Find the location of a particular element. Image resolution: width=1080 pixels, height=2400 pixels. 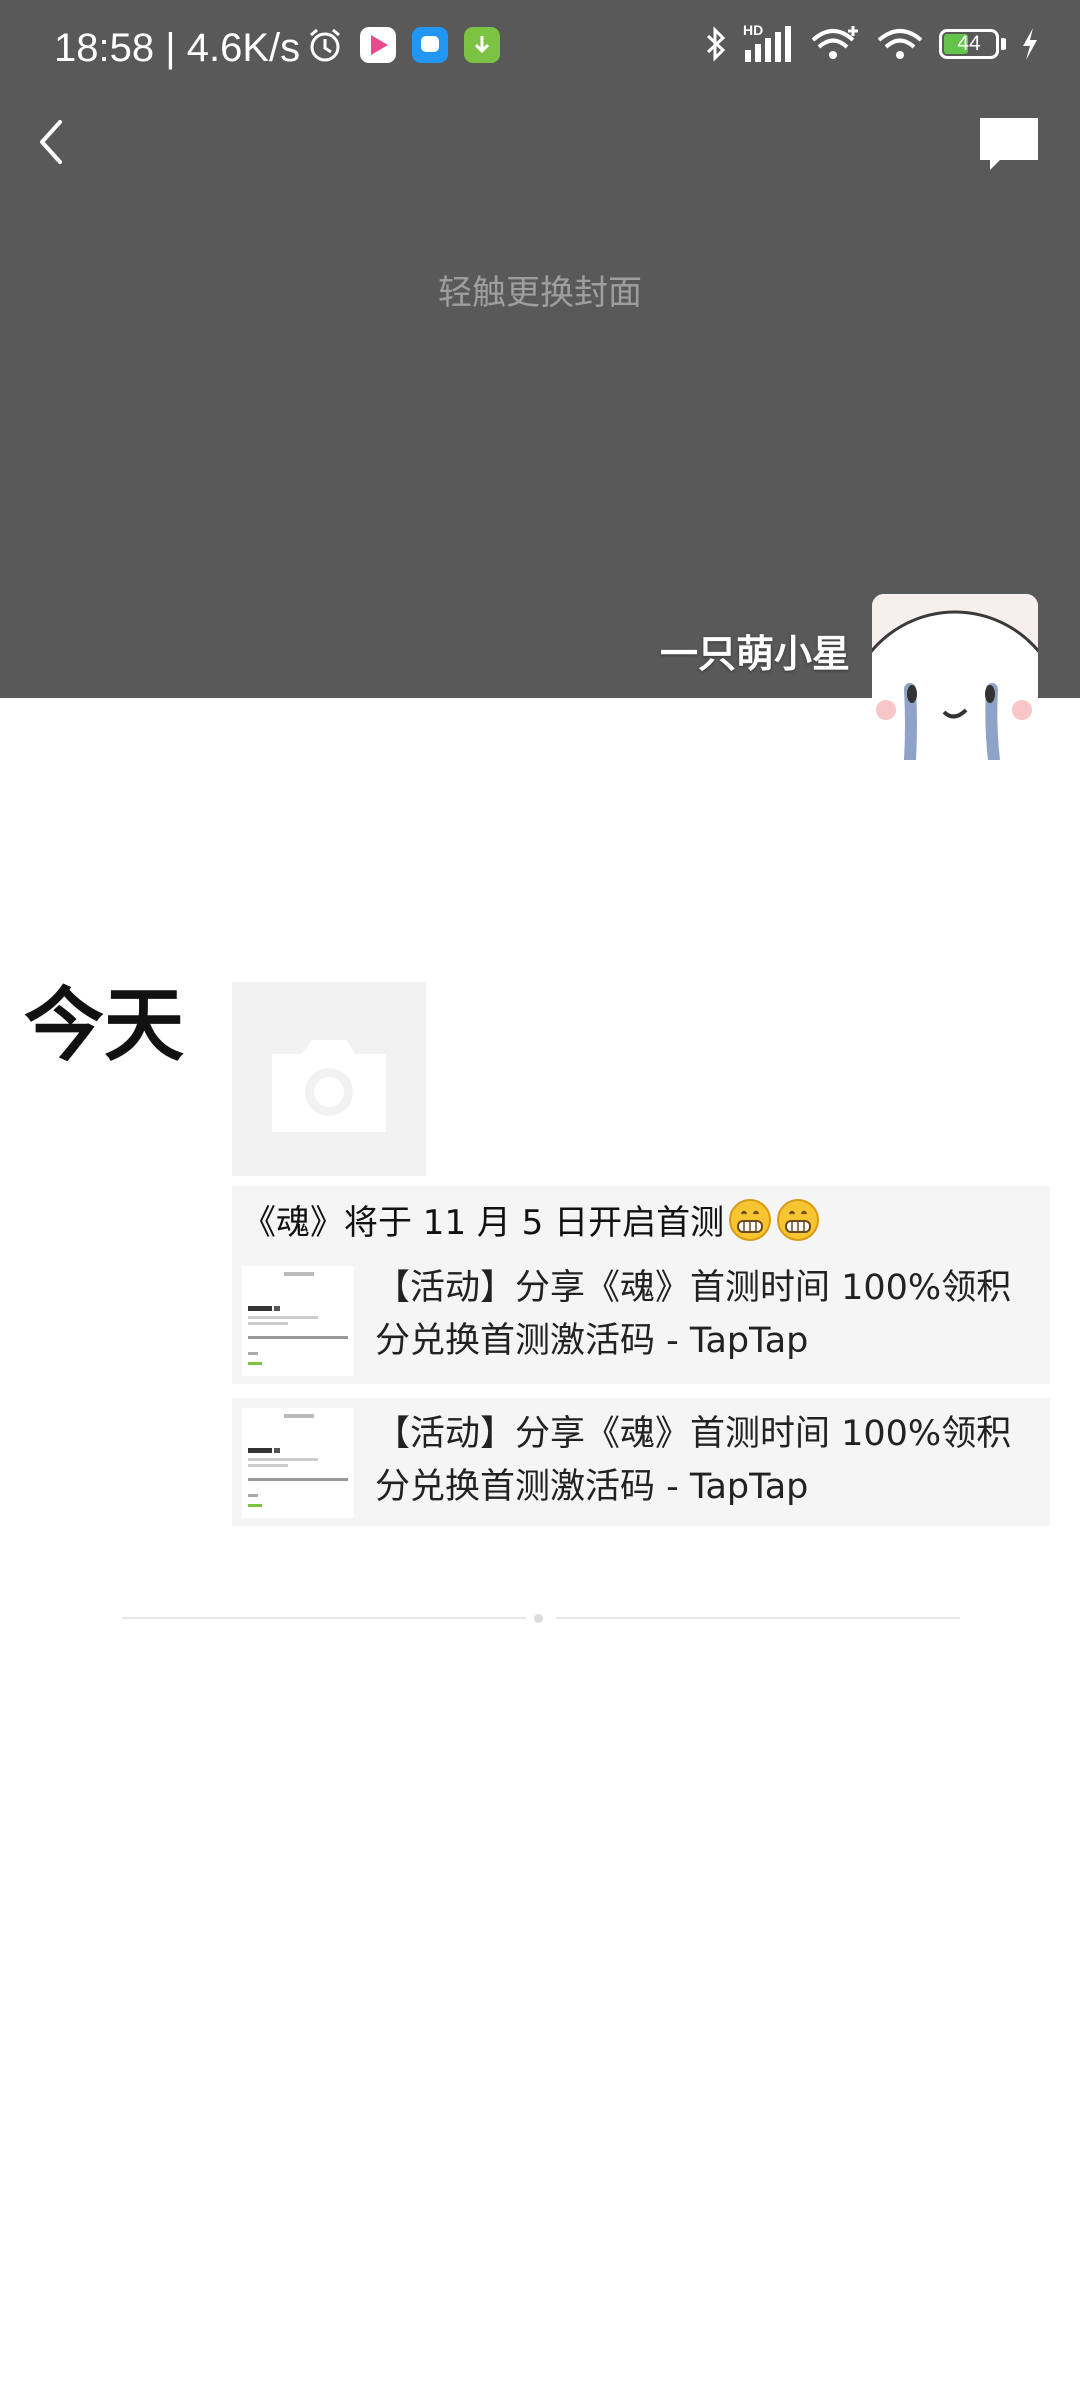

camera-icon is located at coordinates (329, 1086).